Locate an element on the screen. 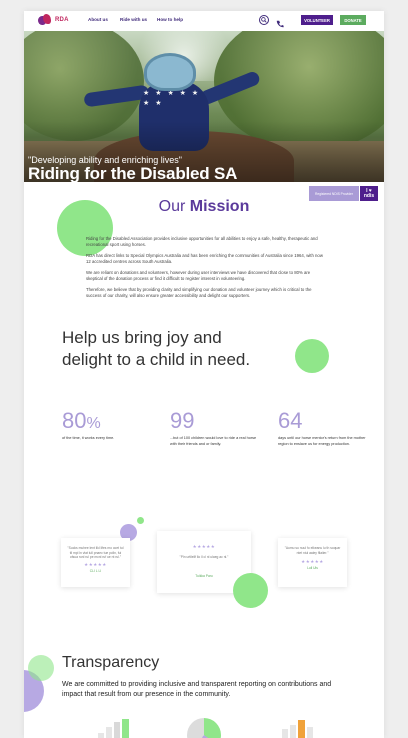  nav-link-ride-with-us: Ride with us is located at coordinates (133, 19).